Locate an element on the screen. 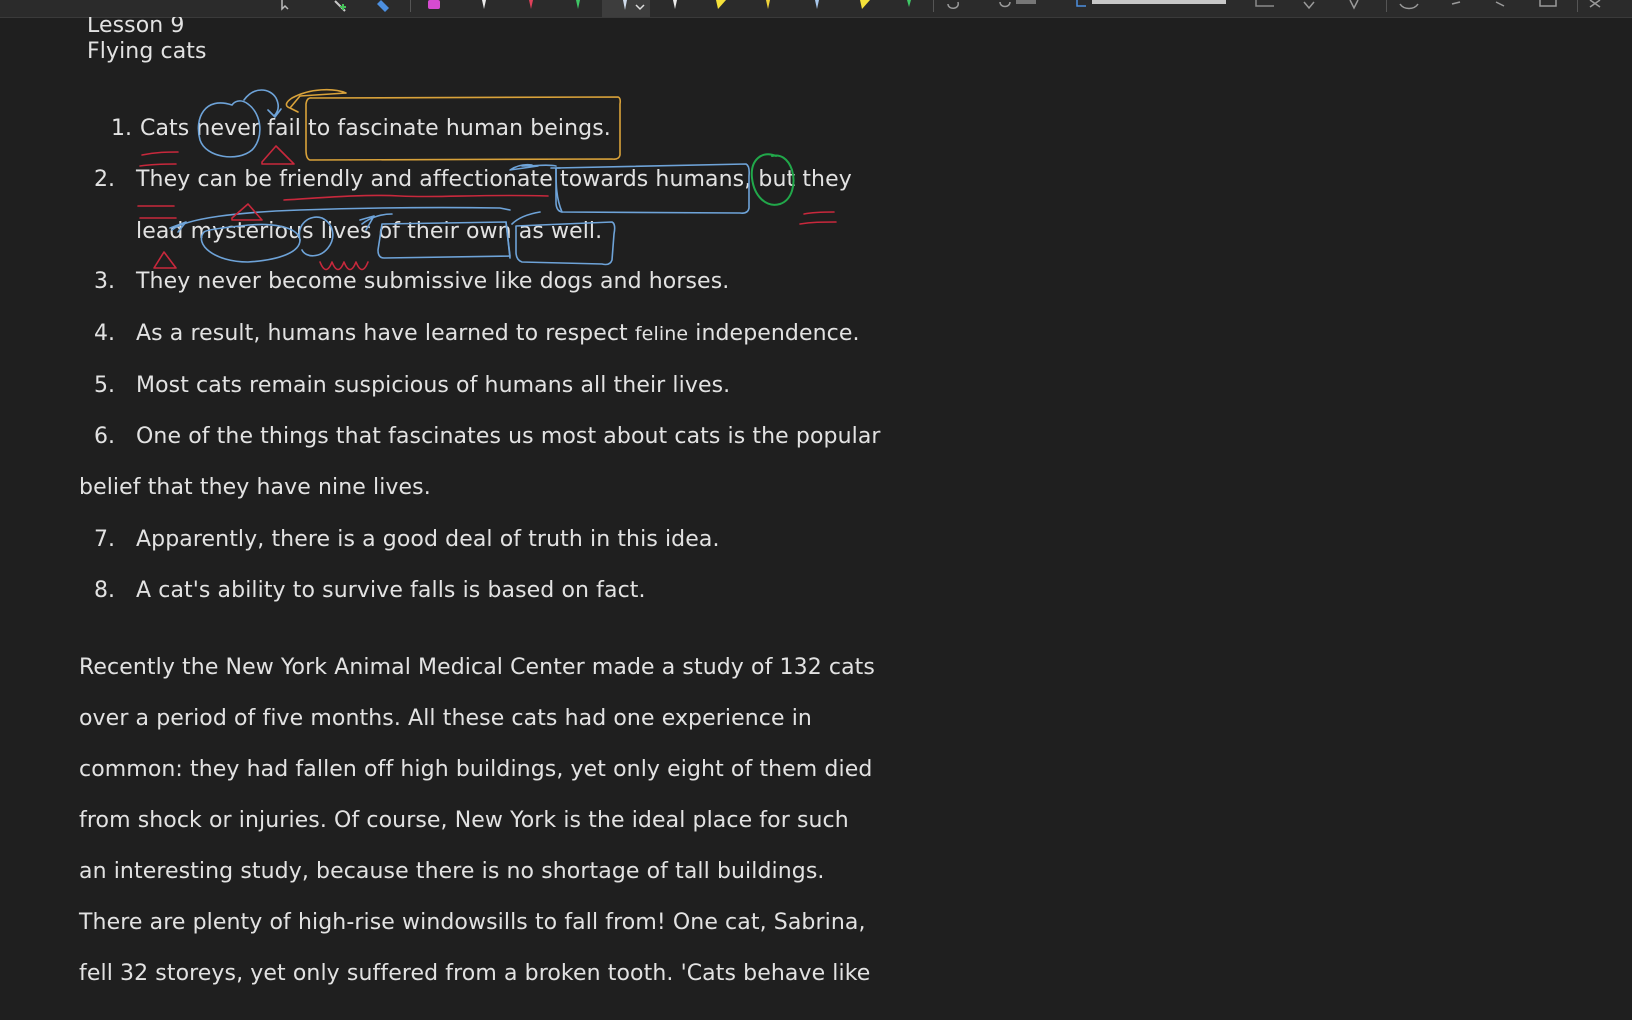  page-title: Flying cats is located at coordinates (147, 51).